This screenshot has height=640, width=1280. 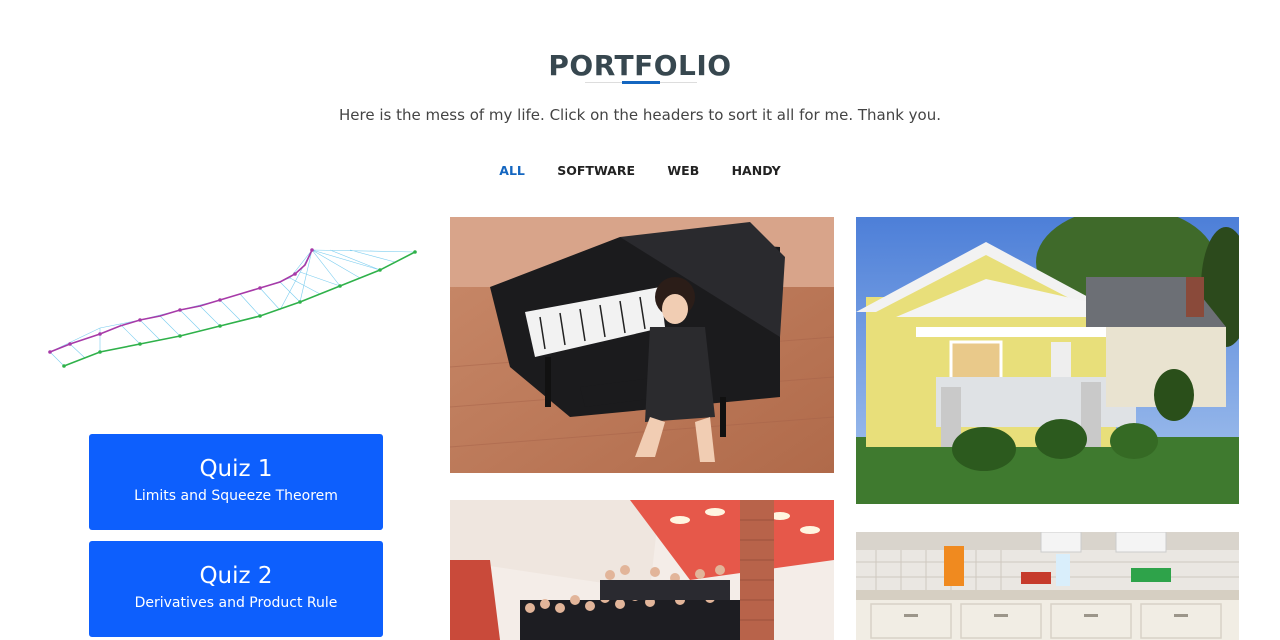 What do you see at coordinates (596, 170) in the screenshot?
I see `filter-software: SOFTWARE` at bounding box center [596, 170].